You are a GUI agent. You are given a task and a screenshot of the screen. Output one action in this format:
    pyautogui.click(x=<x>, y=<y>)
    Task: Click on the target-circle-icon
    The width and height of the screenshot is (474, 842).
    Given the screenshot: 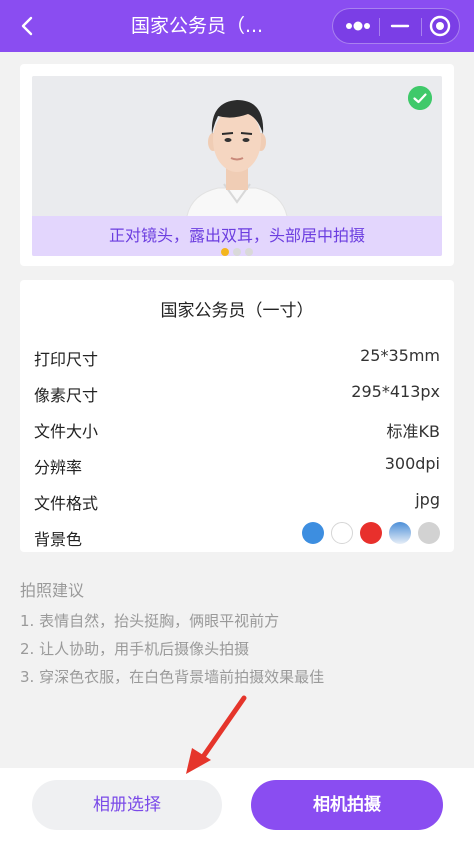 What is the action you would take?
    pyautogui.click(x=442, y=26)
    